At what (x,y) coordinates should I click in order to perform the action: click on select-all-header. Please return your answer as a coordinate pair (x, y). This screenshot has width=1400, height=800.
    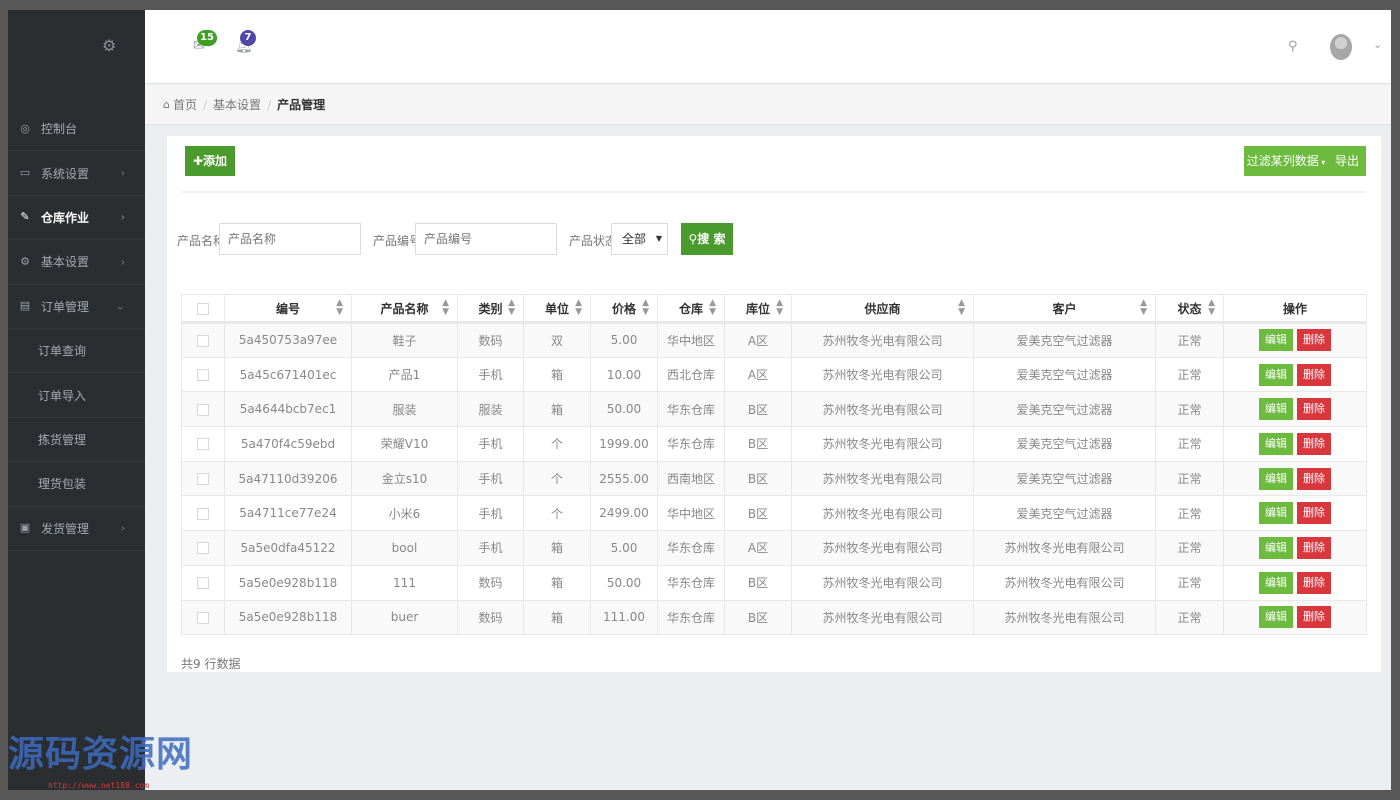
    Looking at the image, I should click on (203, 309).